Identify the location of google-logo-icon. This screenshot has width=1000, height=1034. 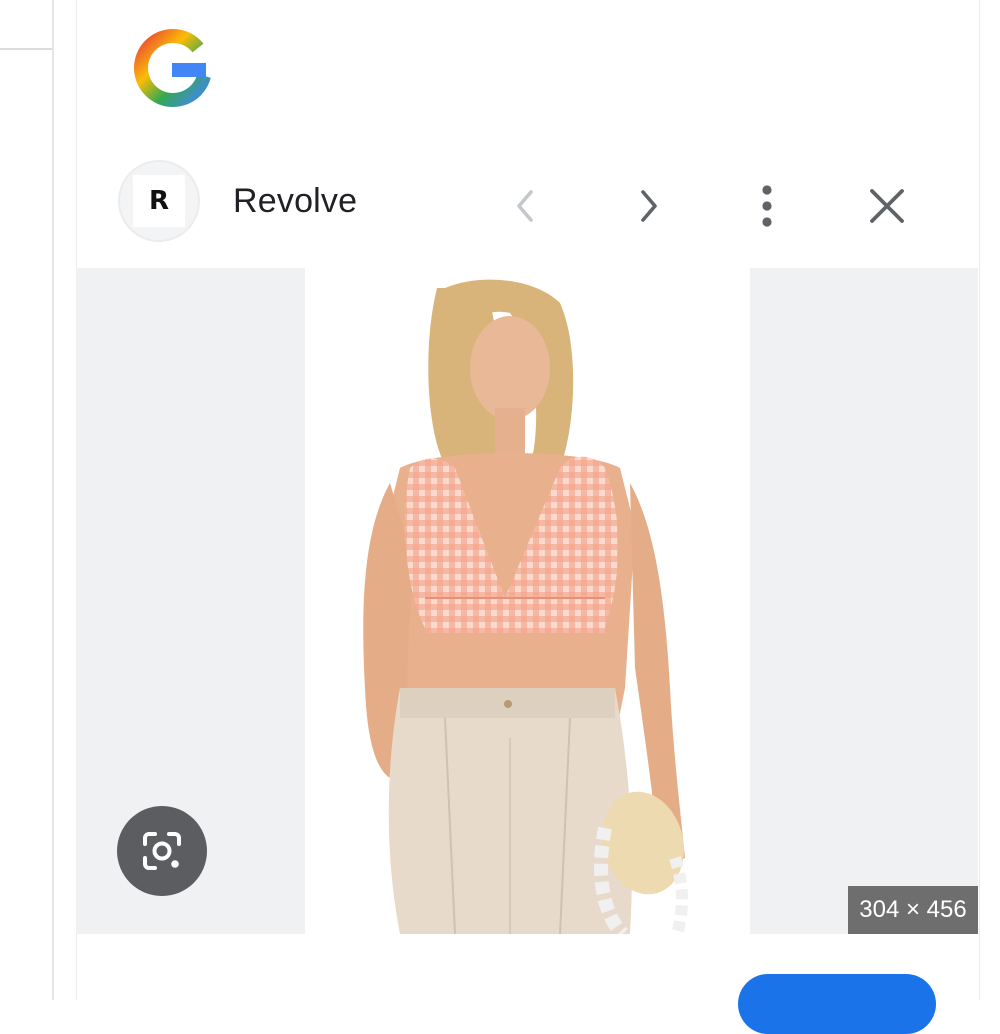
(172, 68).